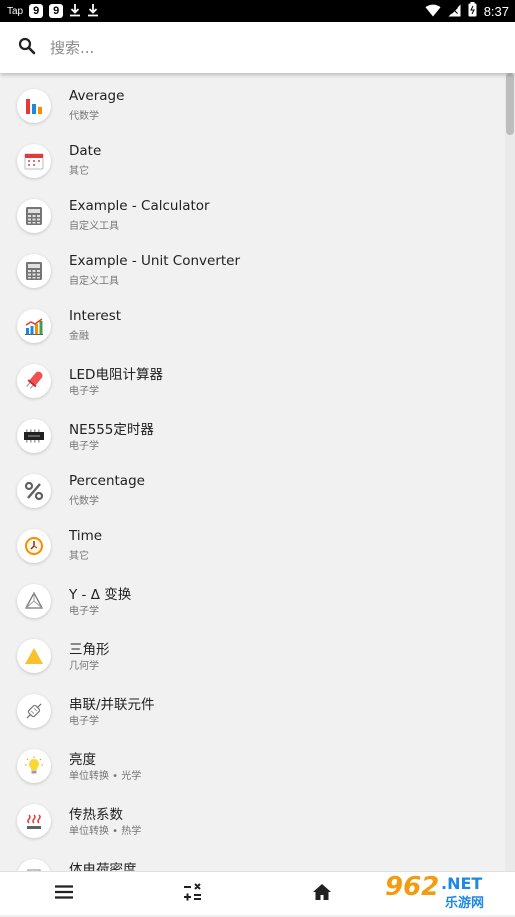 The image size is (515, 917). I want to click on notification-badge-2: 9, so click(56, 11).